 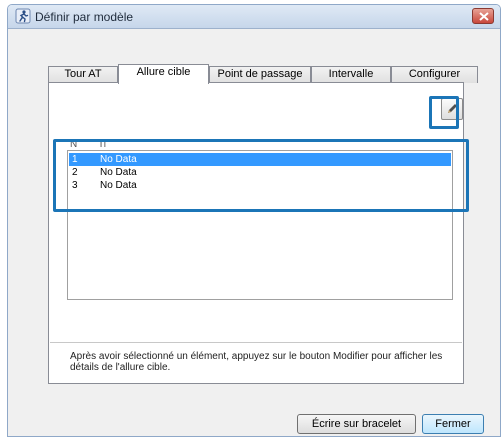 I want to click on window-title: Définir par modèle, so click(x=84, y=17).